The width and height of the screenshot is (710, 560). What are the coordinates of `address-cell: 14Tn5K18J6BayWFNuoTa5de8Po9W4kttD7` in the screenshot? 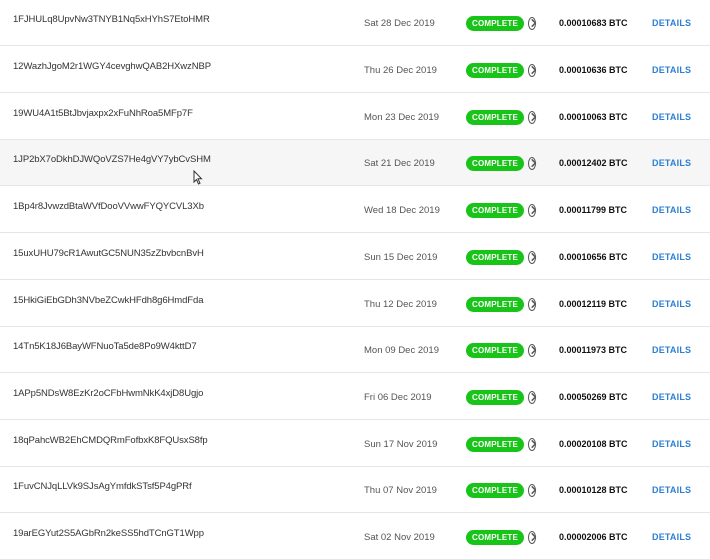 It's located at (178, 350).